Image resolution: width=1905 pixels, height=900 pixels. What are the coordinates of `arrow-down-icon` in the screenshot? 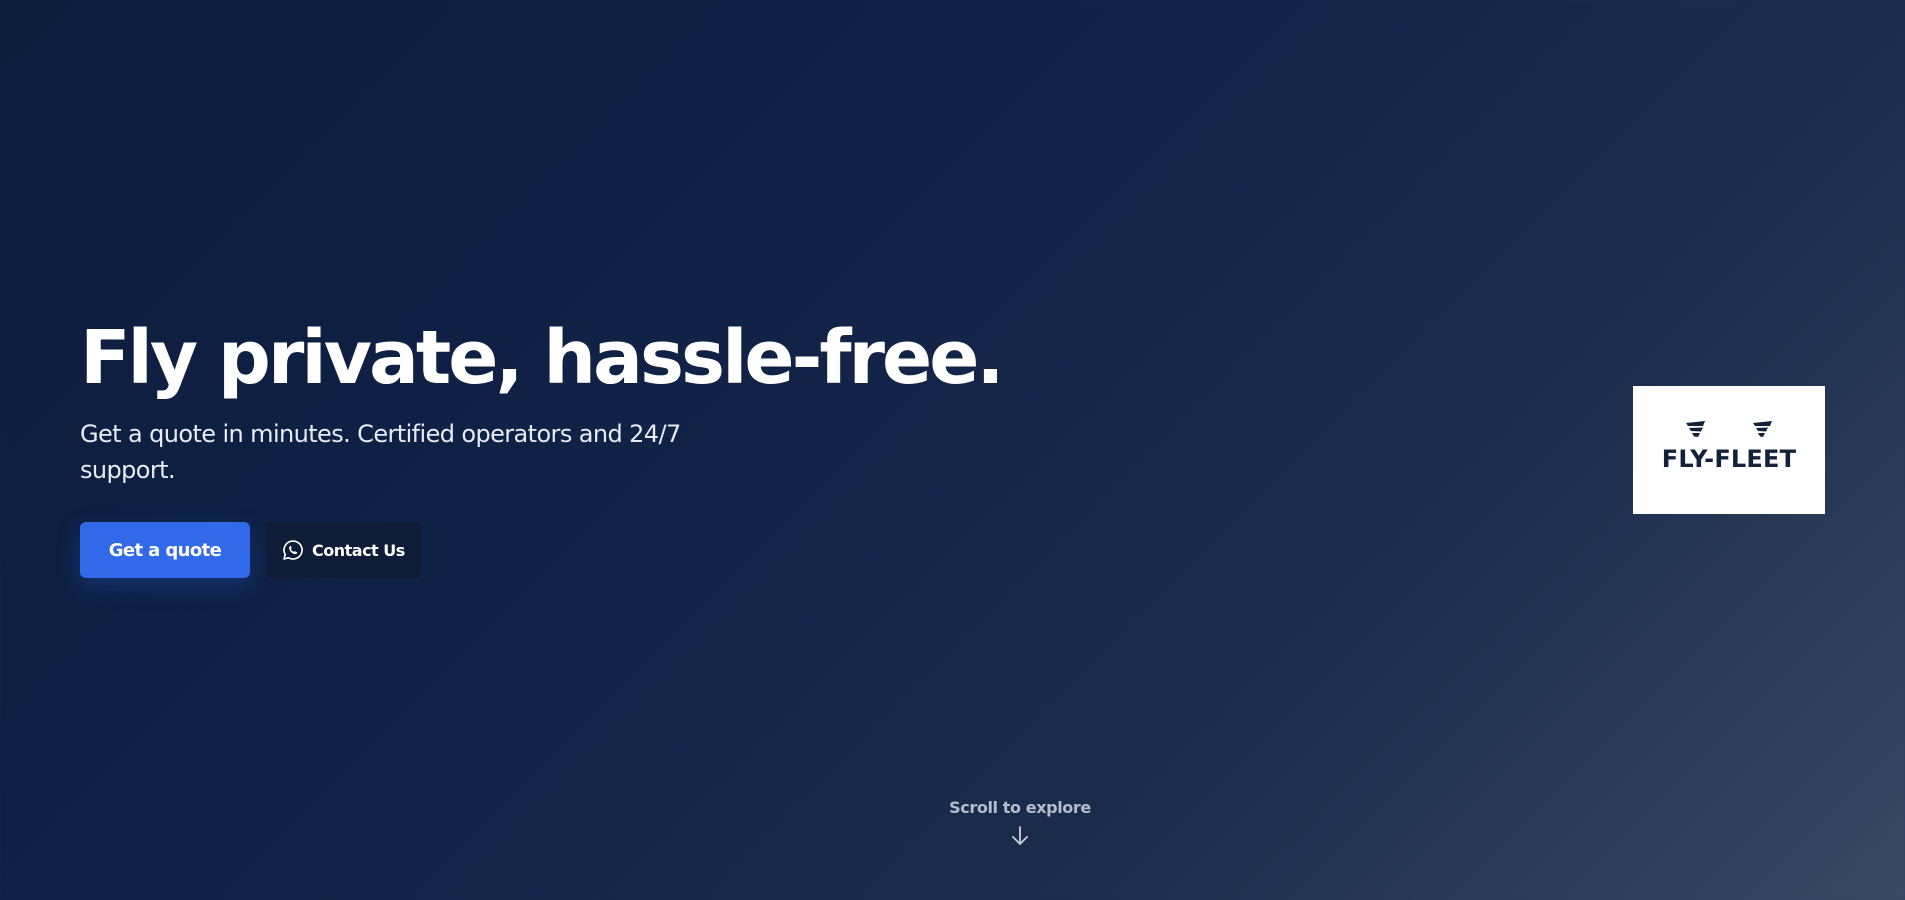 It's located at (1020, 835).